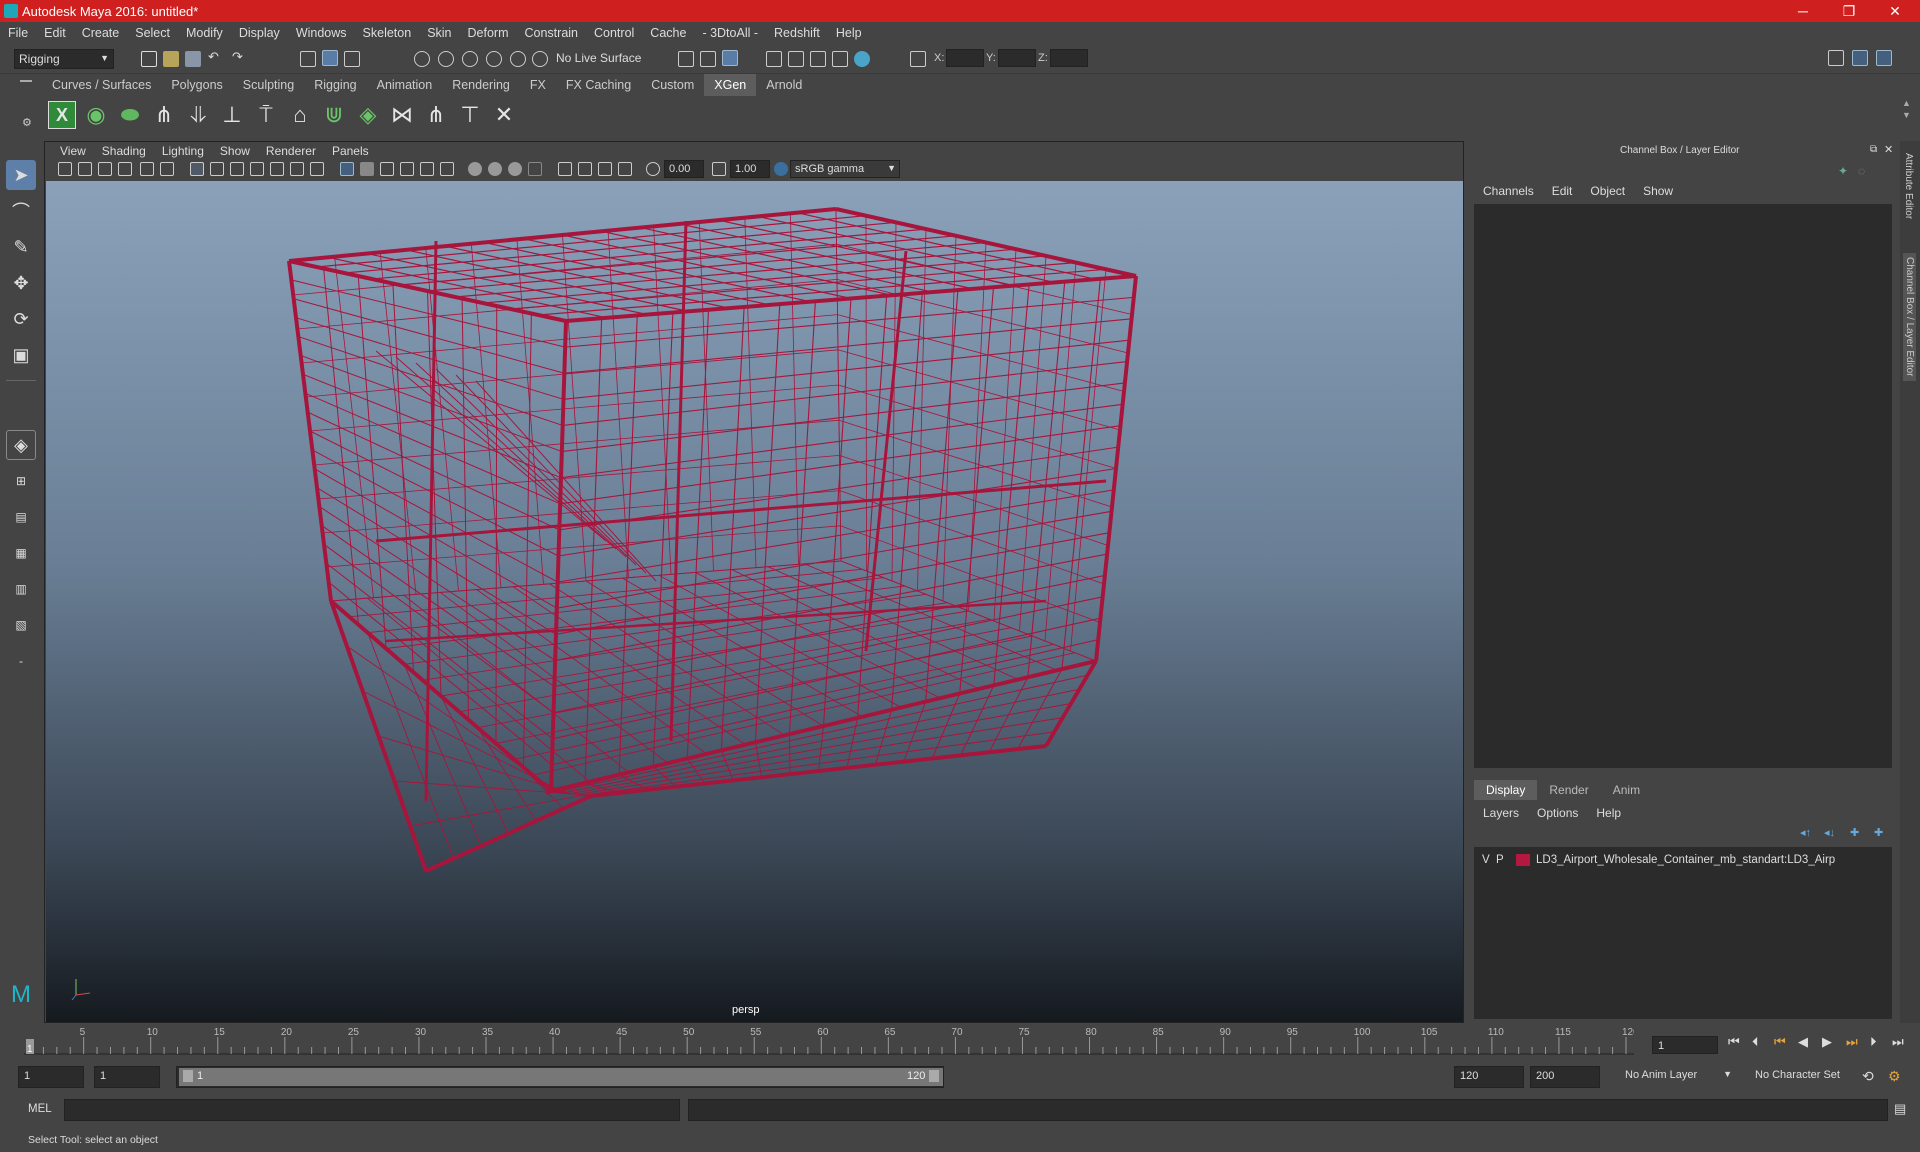  What do you see at coordinates (1568, 790) in the screenshot?
I see `tab-render: Render` at bounding box center [1568, 790].